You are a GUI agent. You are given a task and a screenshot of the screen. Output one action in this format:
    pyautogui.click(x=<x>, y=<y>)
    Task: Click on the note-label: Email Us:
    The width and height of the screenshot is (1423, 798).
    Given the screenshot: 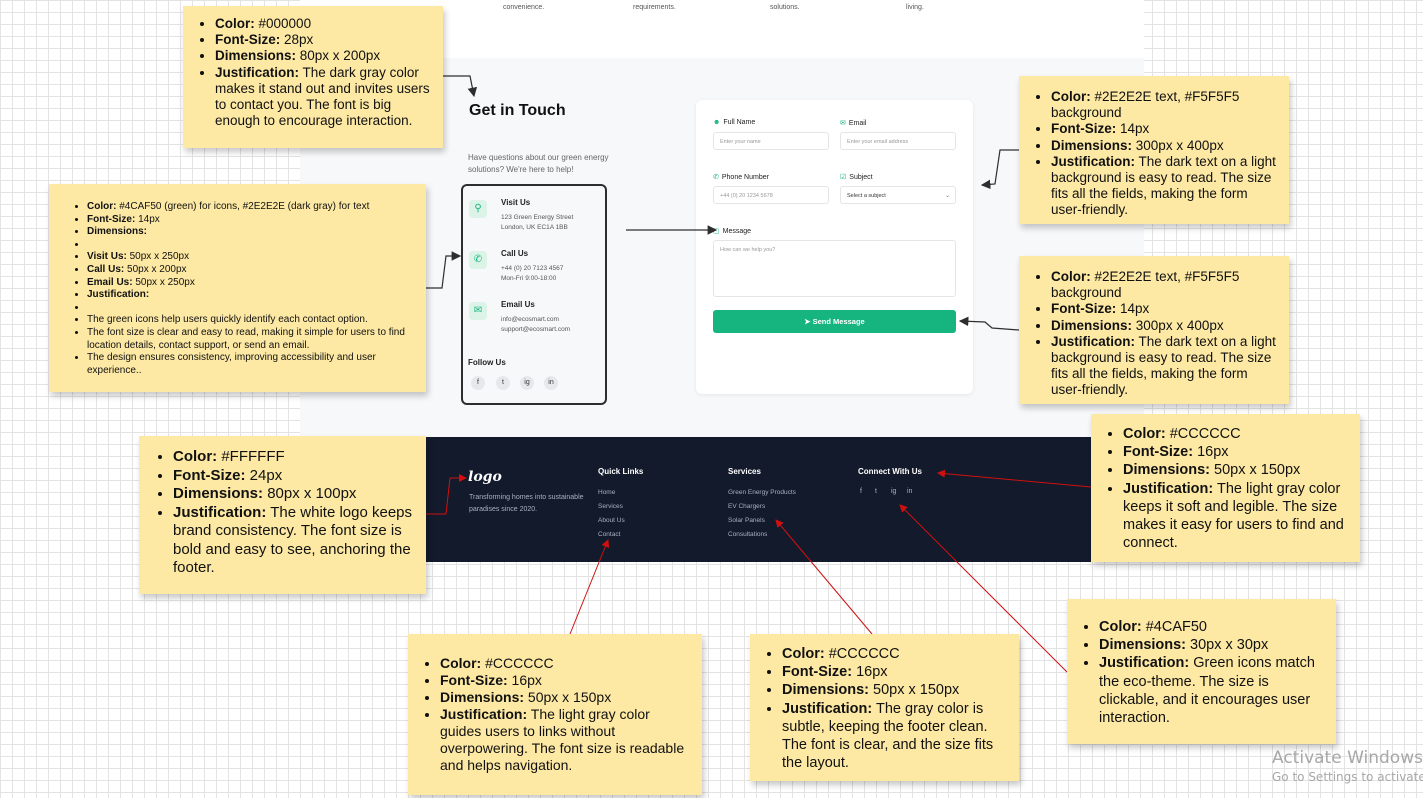 What is the action you would take?
    pyautogui.click(x=110, y=282)
    